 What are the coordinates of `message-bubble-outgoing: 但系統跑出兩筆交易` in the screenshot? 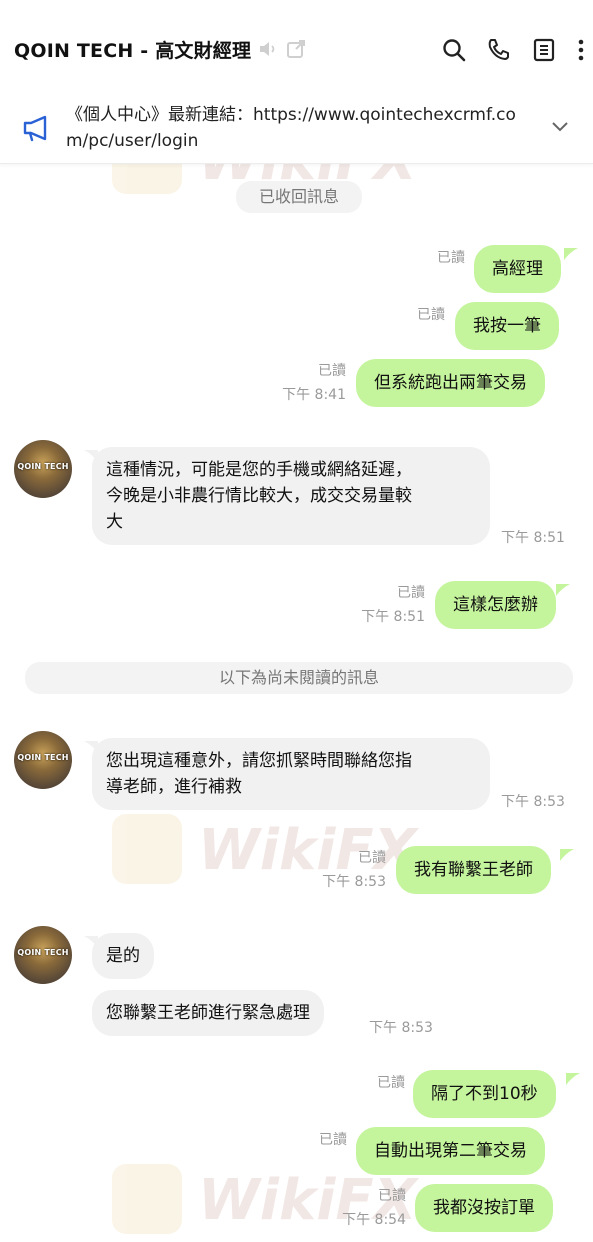 It's located at (450, 383).